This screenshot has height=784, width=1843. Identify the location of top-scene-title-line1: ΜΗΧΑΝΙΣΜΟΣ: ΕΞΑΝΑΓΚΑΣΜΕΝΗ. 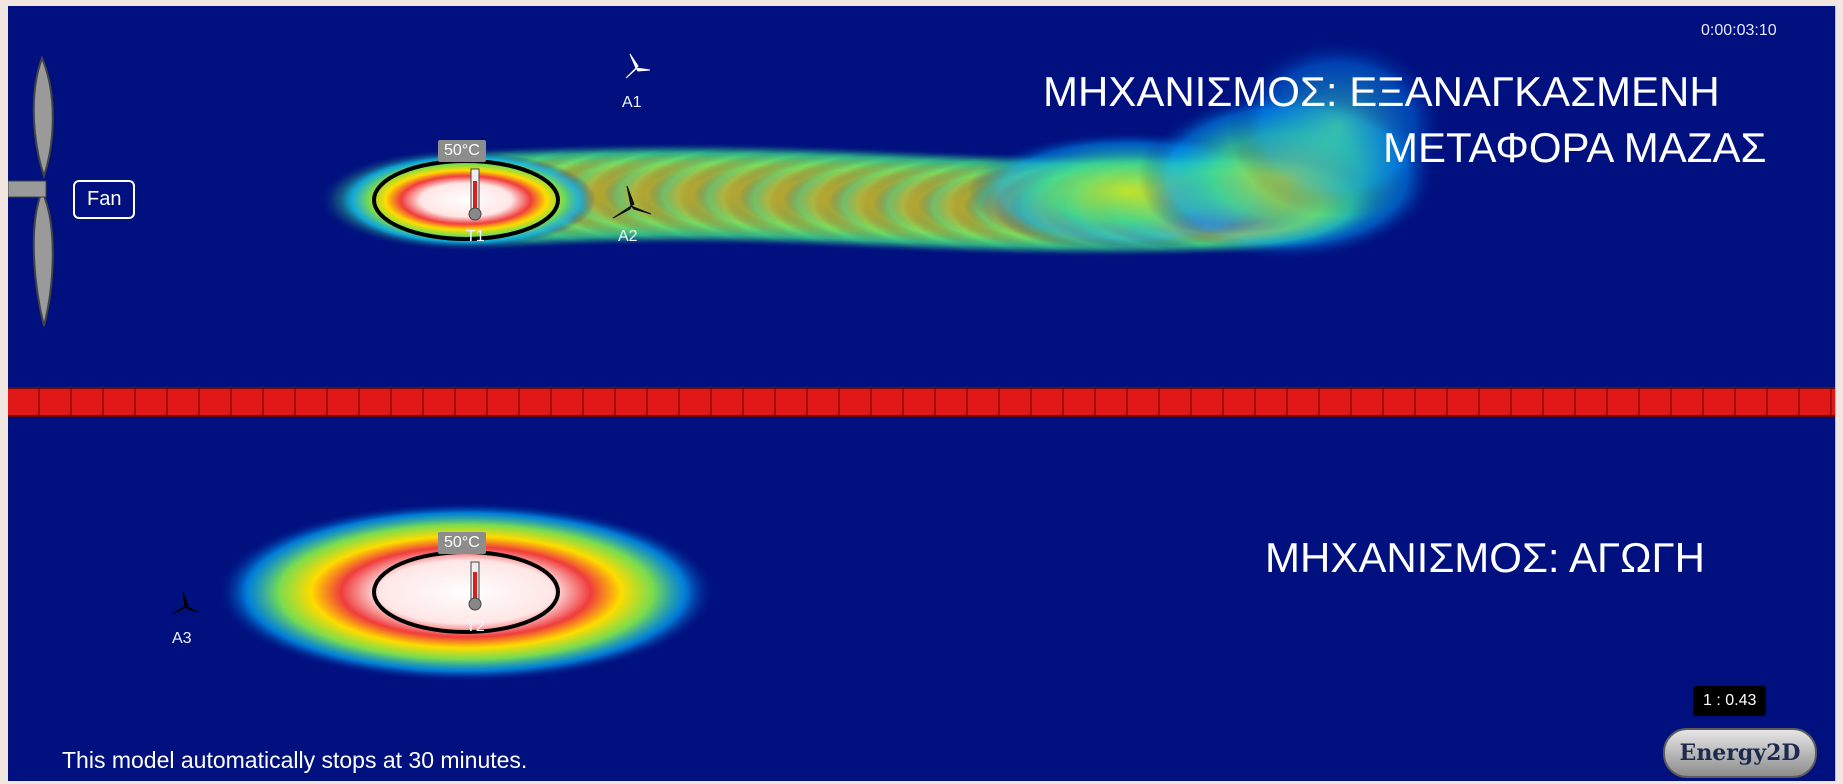
(1381, 91).